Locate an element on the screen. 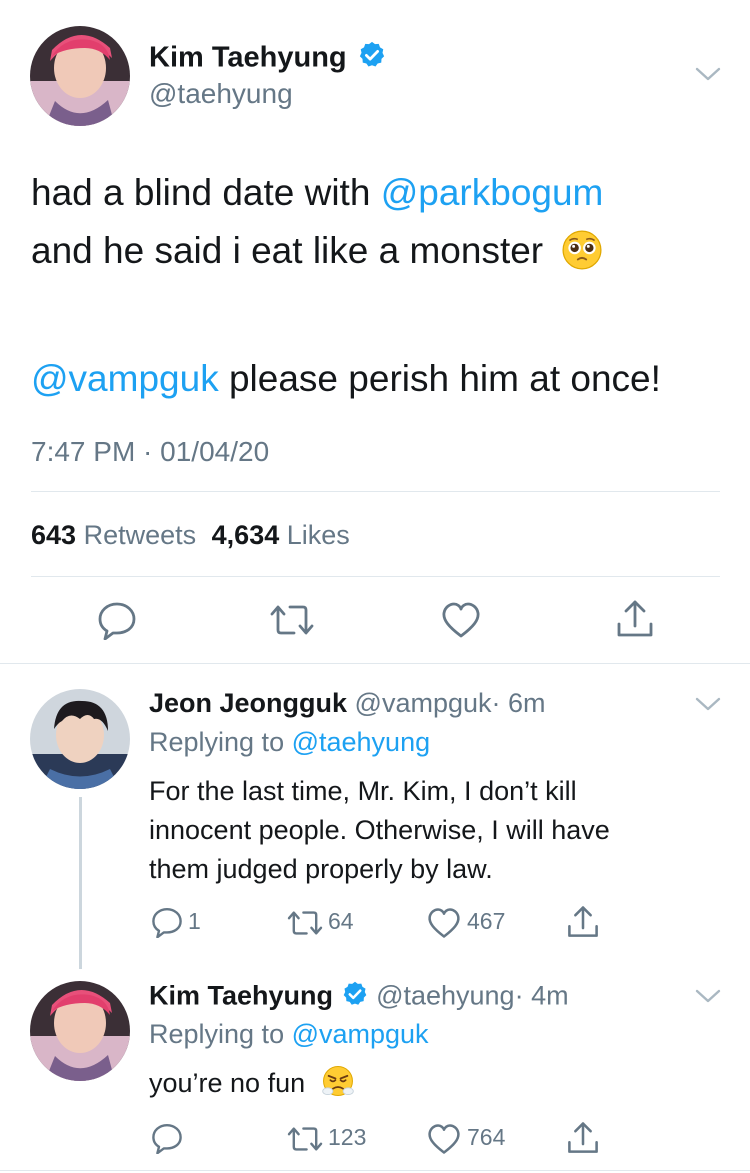 The width and height of the screenshot is (750, 1173). like-label: Likes is located at coordinates (318, 535).